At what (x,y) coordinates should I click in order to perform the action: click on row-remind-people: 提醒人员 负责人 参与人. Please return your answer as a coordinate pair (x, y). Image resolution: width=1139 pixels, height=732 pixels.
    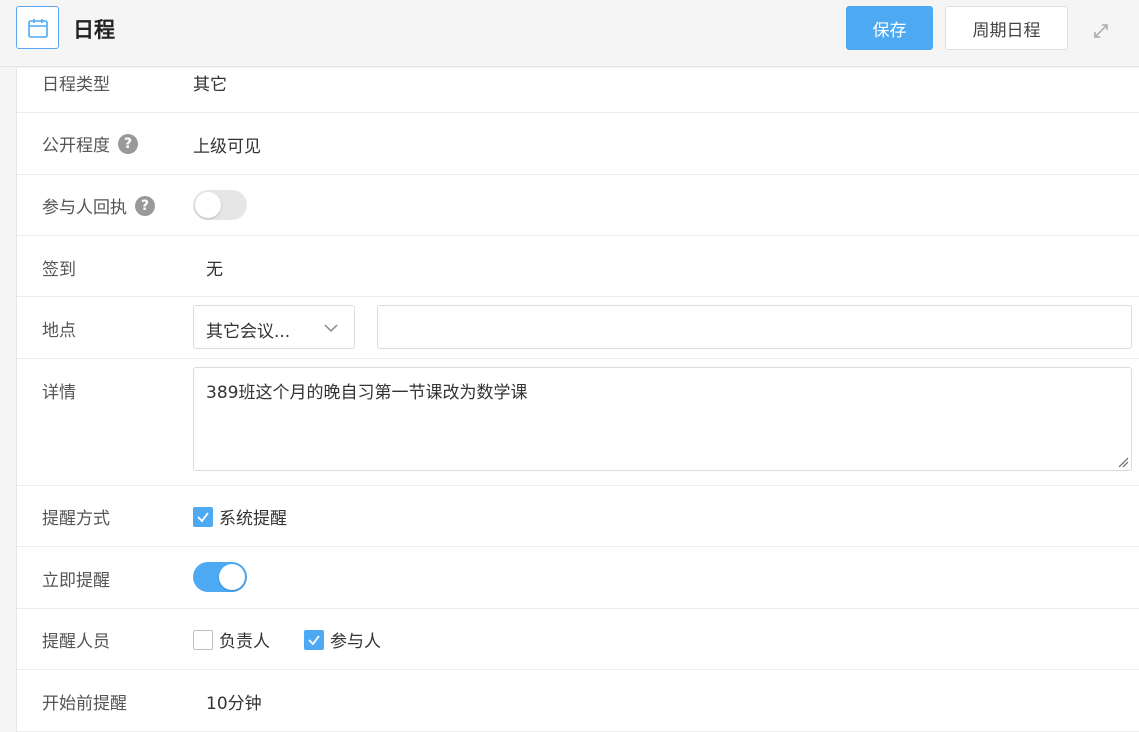
    Looking at the image, I should click on (578, 639).